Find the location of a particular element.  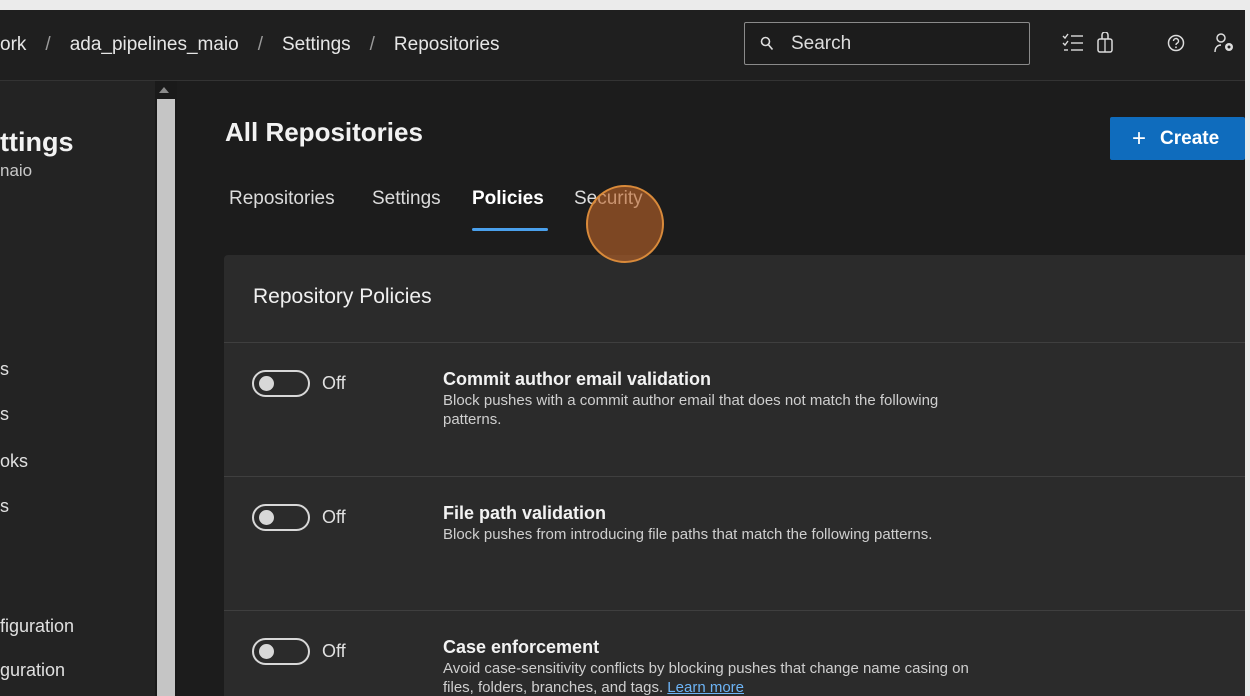

sidebar-scrollbar is located at coordinates (166, 388).